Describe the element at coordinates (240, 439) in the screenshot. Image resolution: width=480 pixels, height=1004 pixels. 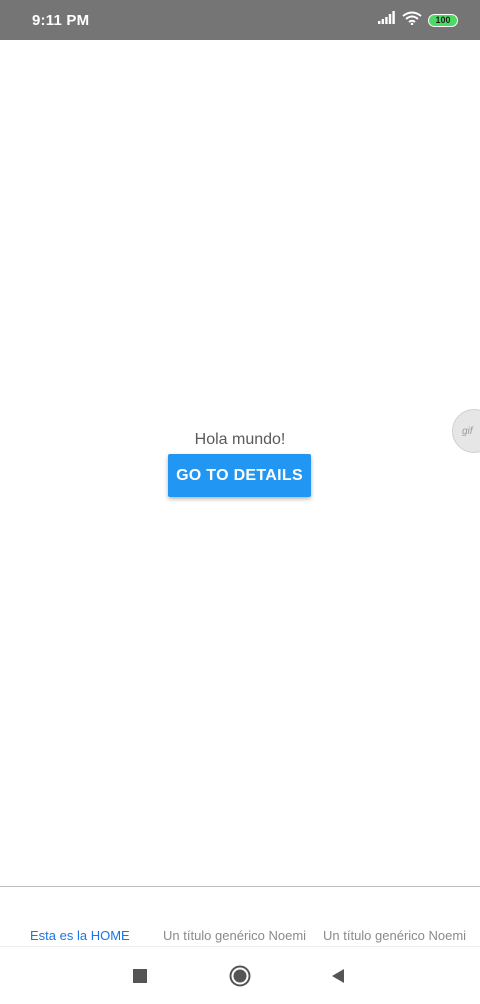
I see `greeting-text: Hola mundo!` at that location.